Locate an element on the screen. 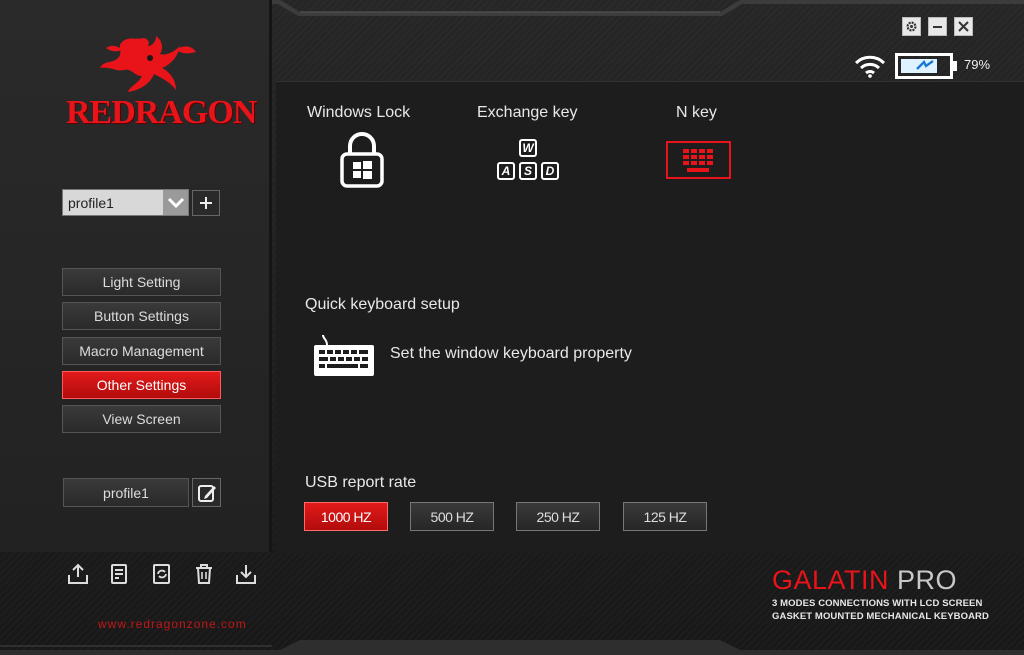  refresh-icon is located at coordinates (162, 574).